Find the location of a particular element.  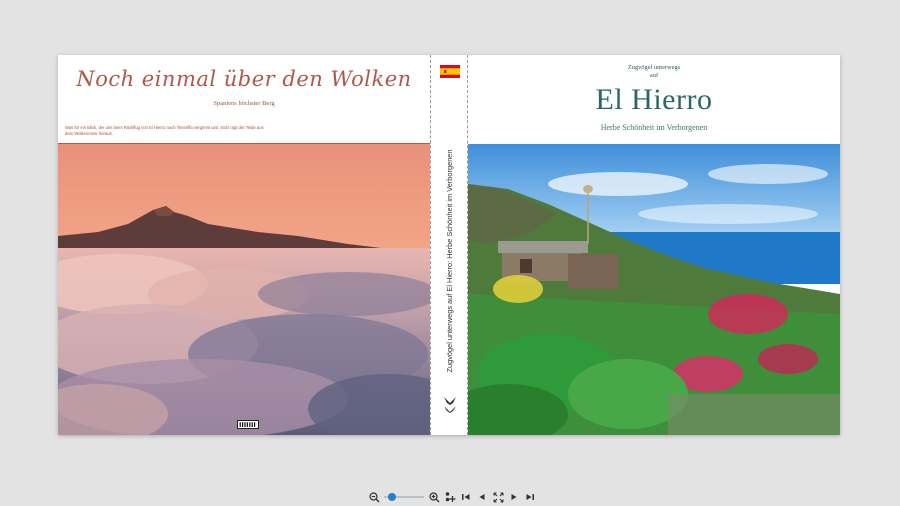

zoom-out-icon is located at coordinates (373, 496).